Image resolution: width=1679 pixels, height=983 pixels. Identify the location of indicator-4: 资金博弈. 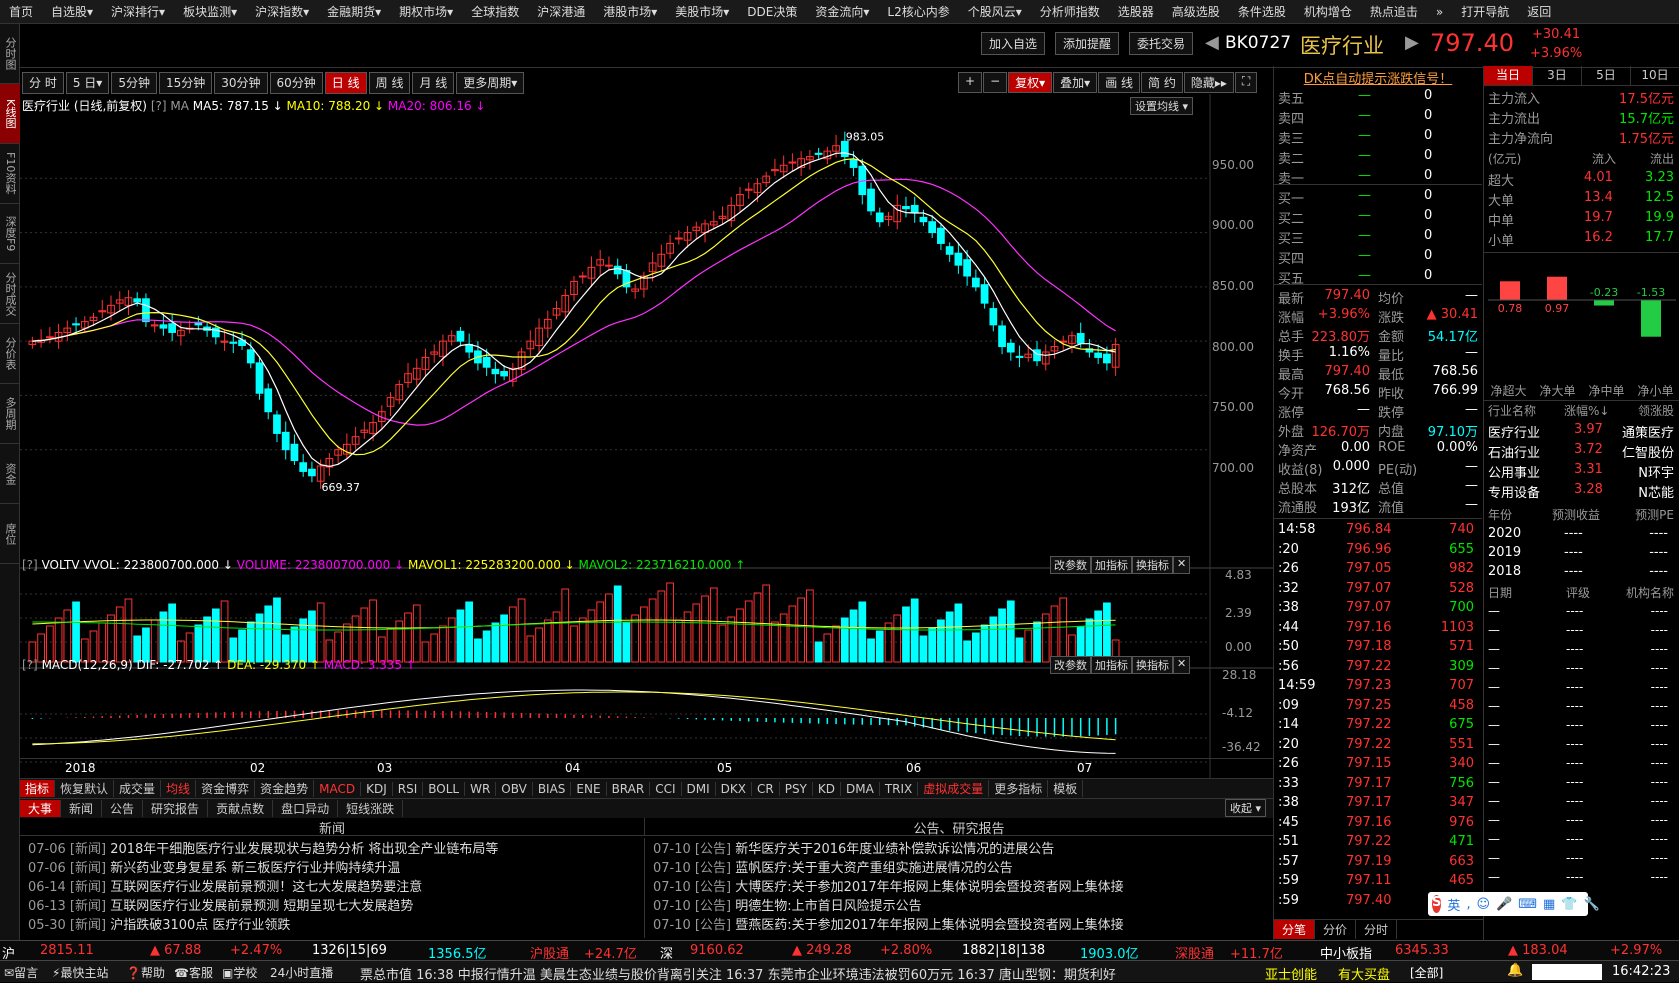
(226, 788).